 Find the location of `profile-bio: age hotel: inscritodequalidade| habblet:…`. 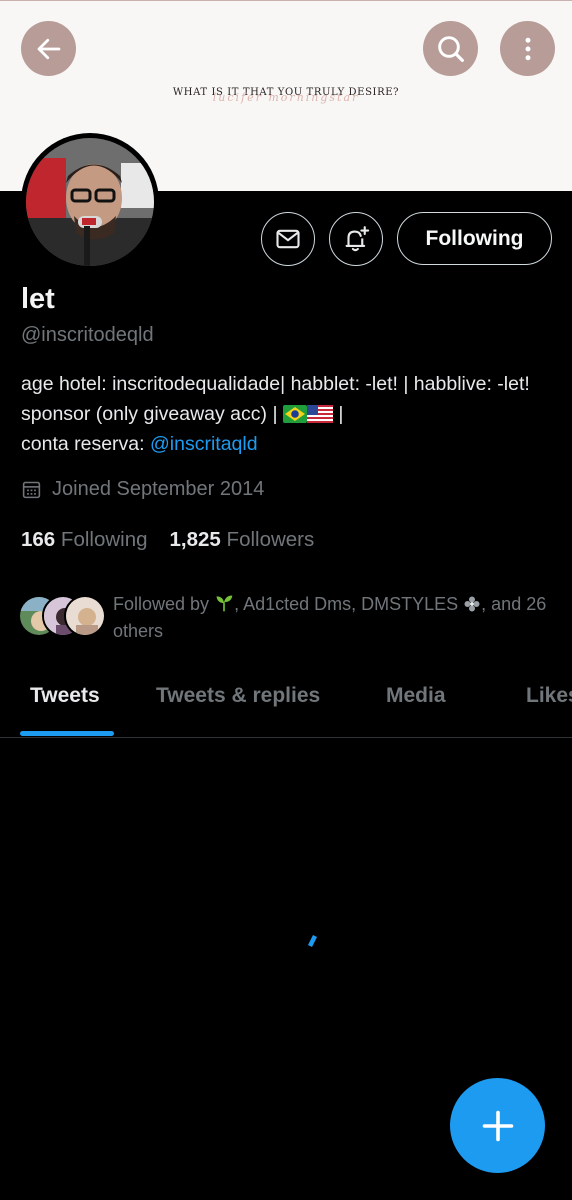

profile-bio: age hotel: inscritodequalidade| habblet:… is located at coordinates (288, 414).